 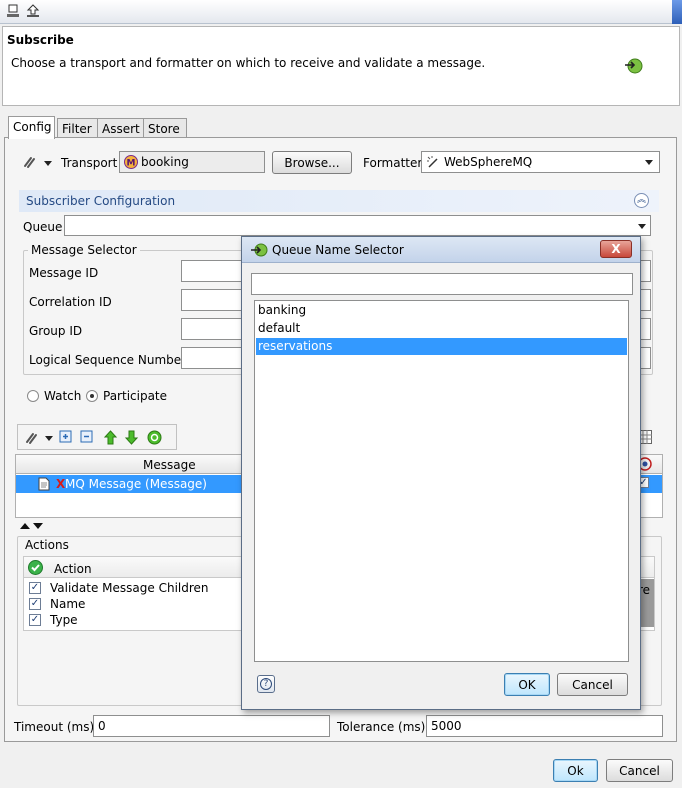 I want to click on participate-label: Participate, so click(x=135, y=396).